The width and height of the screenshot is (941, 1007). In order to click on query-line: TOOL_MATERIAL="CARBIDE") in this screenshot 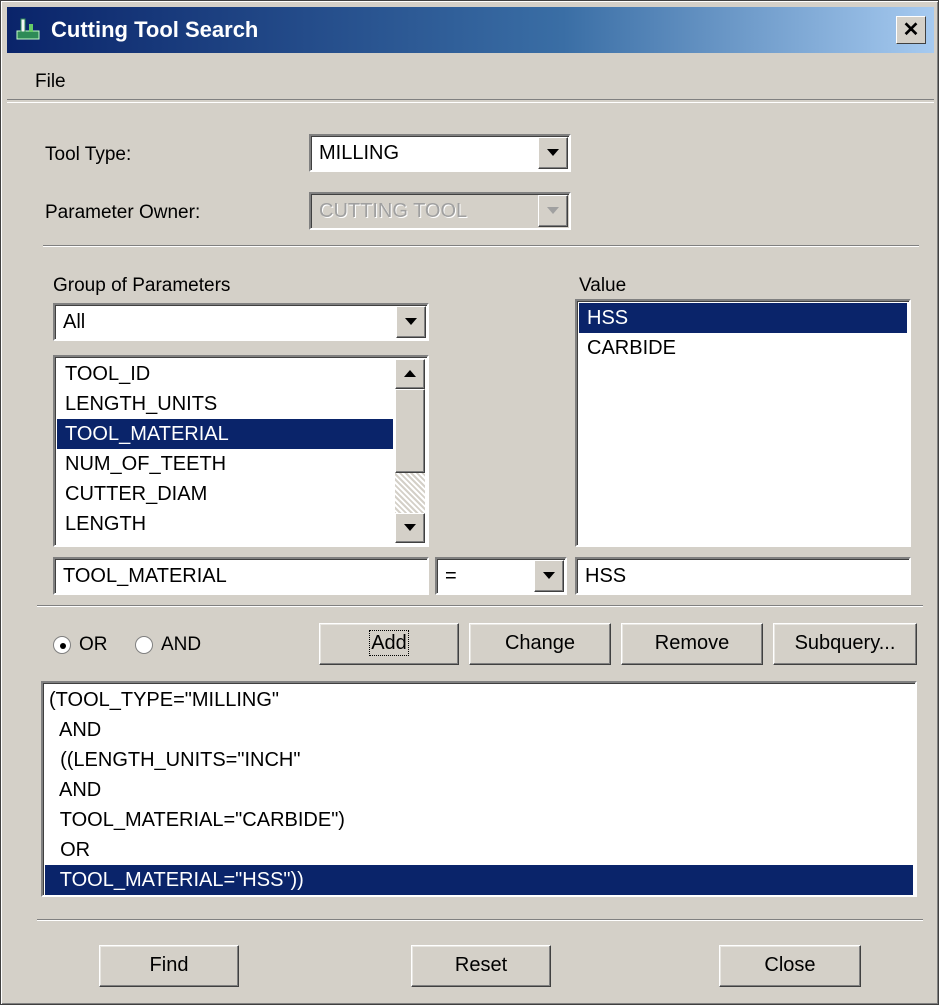, I will do `click(479, 820)`.